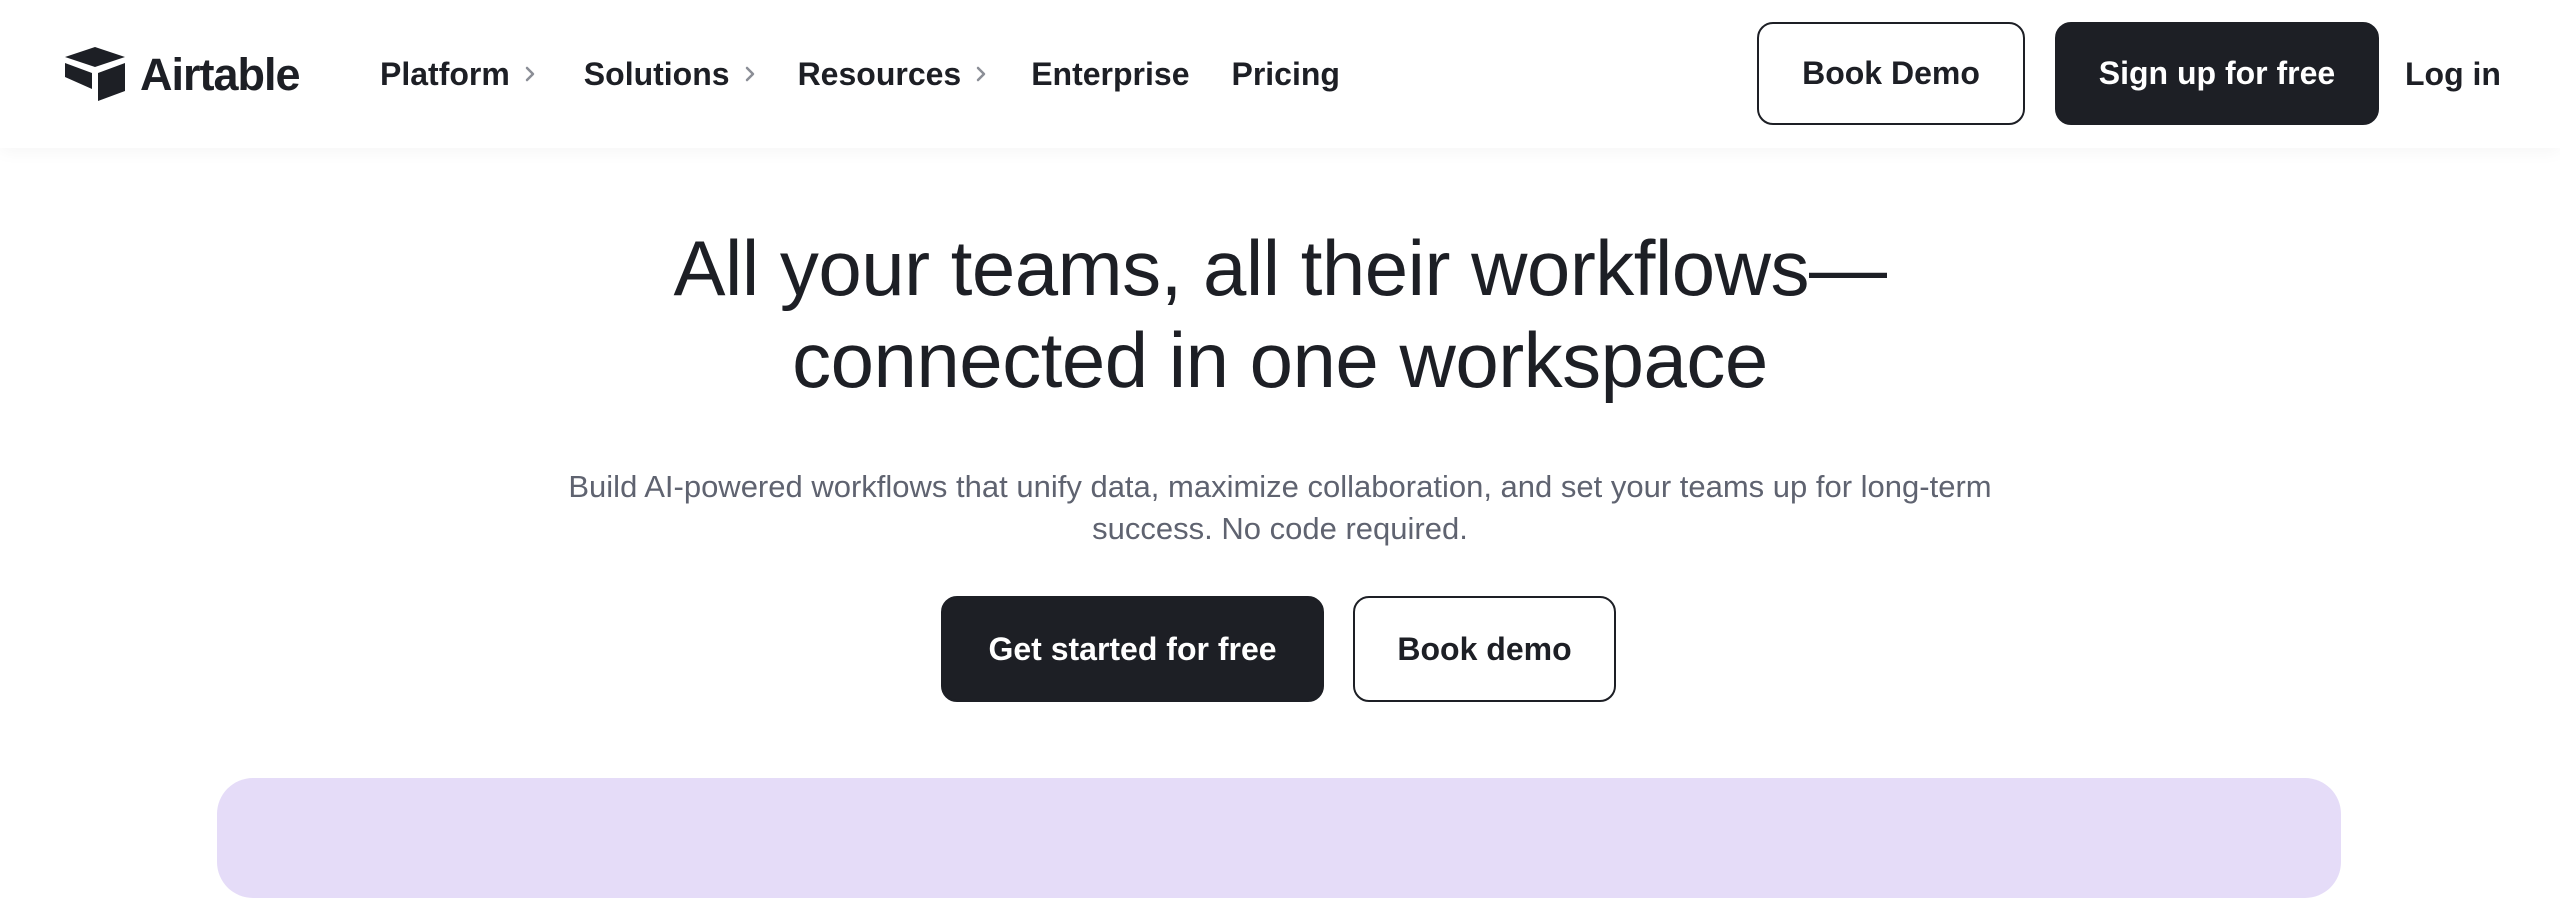 The image size is (2560, 898). I want to click on product-preview-panel, so click(1279, 838).